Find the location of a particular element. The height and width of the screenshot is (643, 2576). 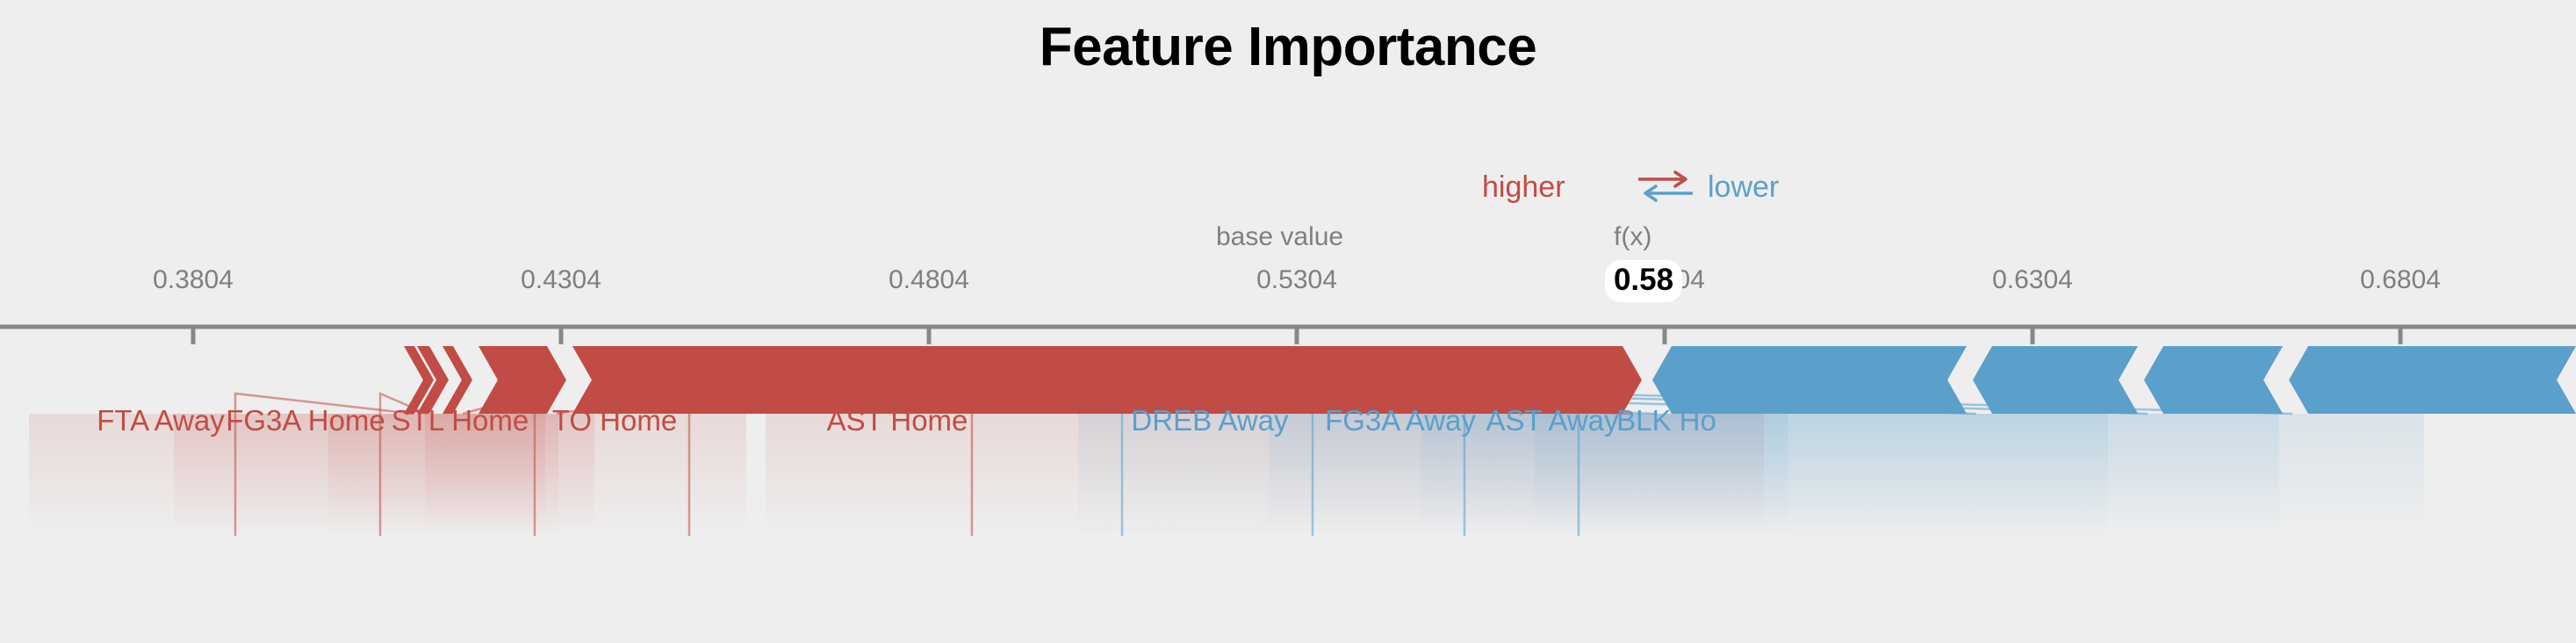

feature-label: STL Home is located at coordinates (460, 421).